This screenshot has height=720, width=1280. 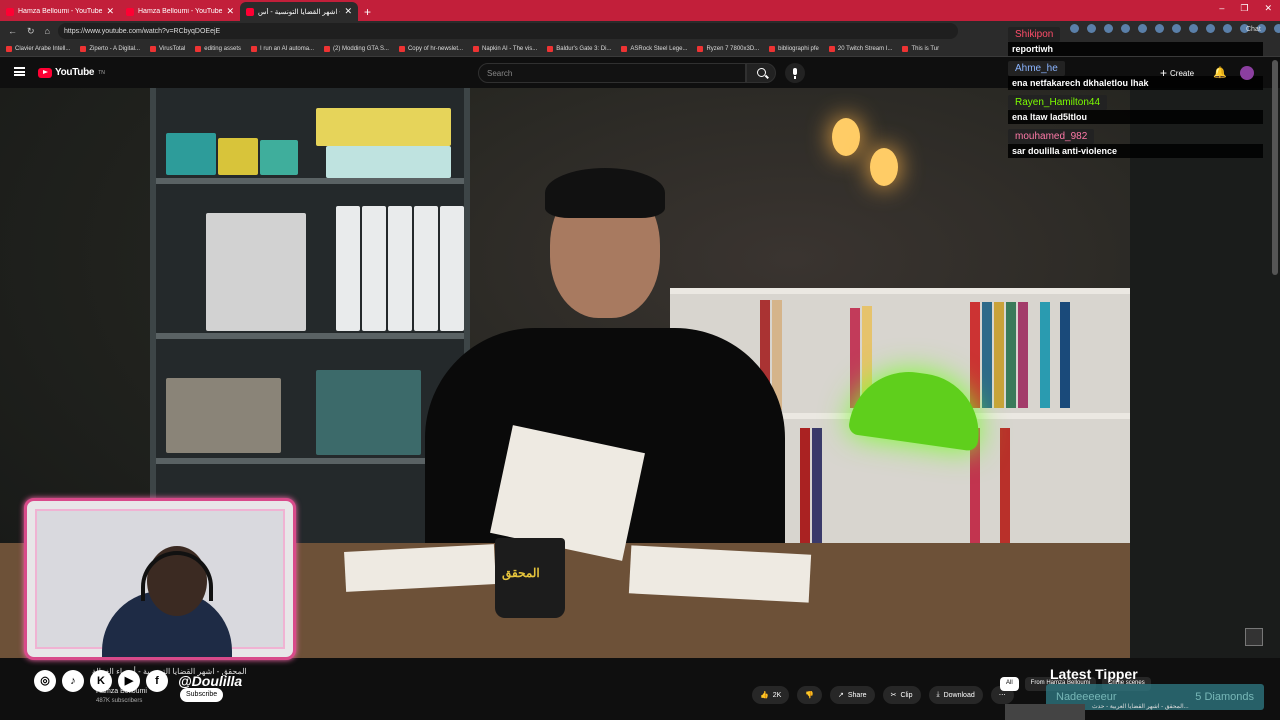 I want to click on search-input: Search, so click(x=612, y=73).